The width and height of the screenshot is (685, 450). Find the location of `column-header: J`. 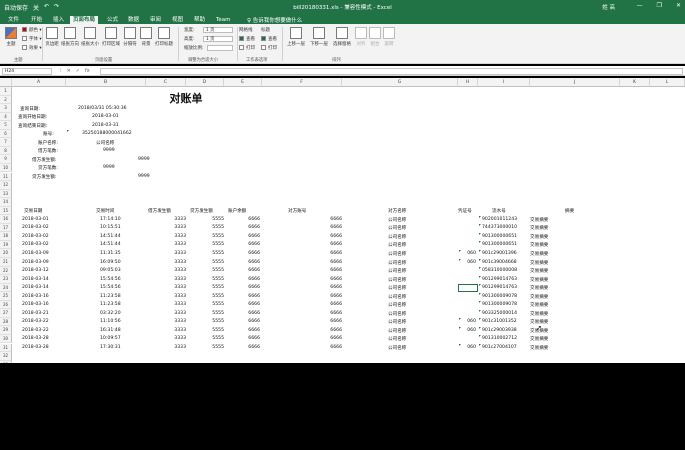

column-header: J is located at coordinates (575, 82).